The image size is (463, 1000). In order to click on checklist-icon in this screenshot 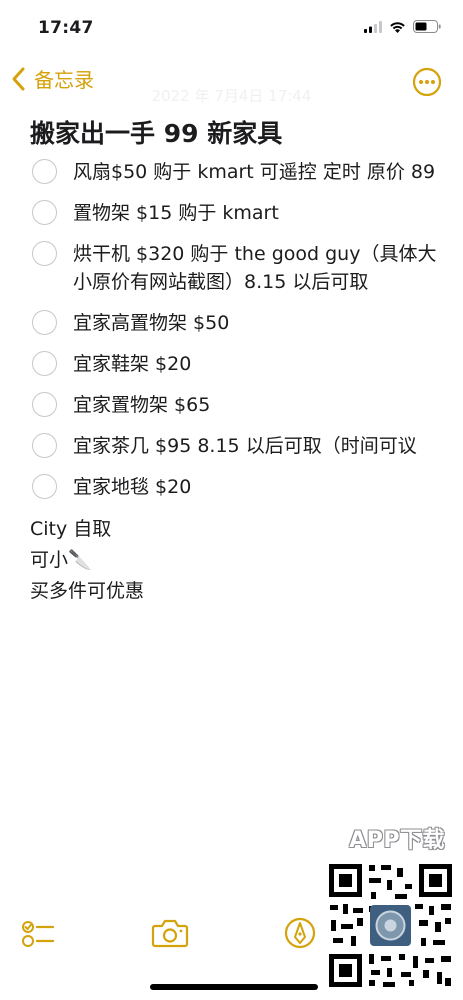, I will do `click(38, 934)`.